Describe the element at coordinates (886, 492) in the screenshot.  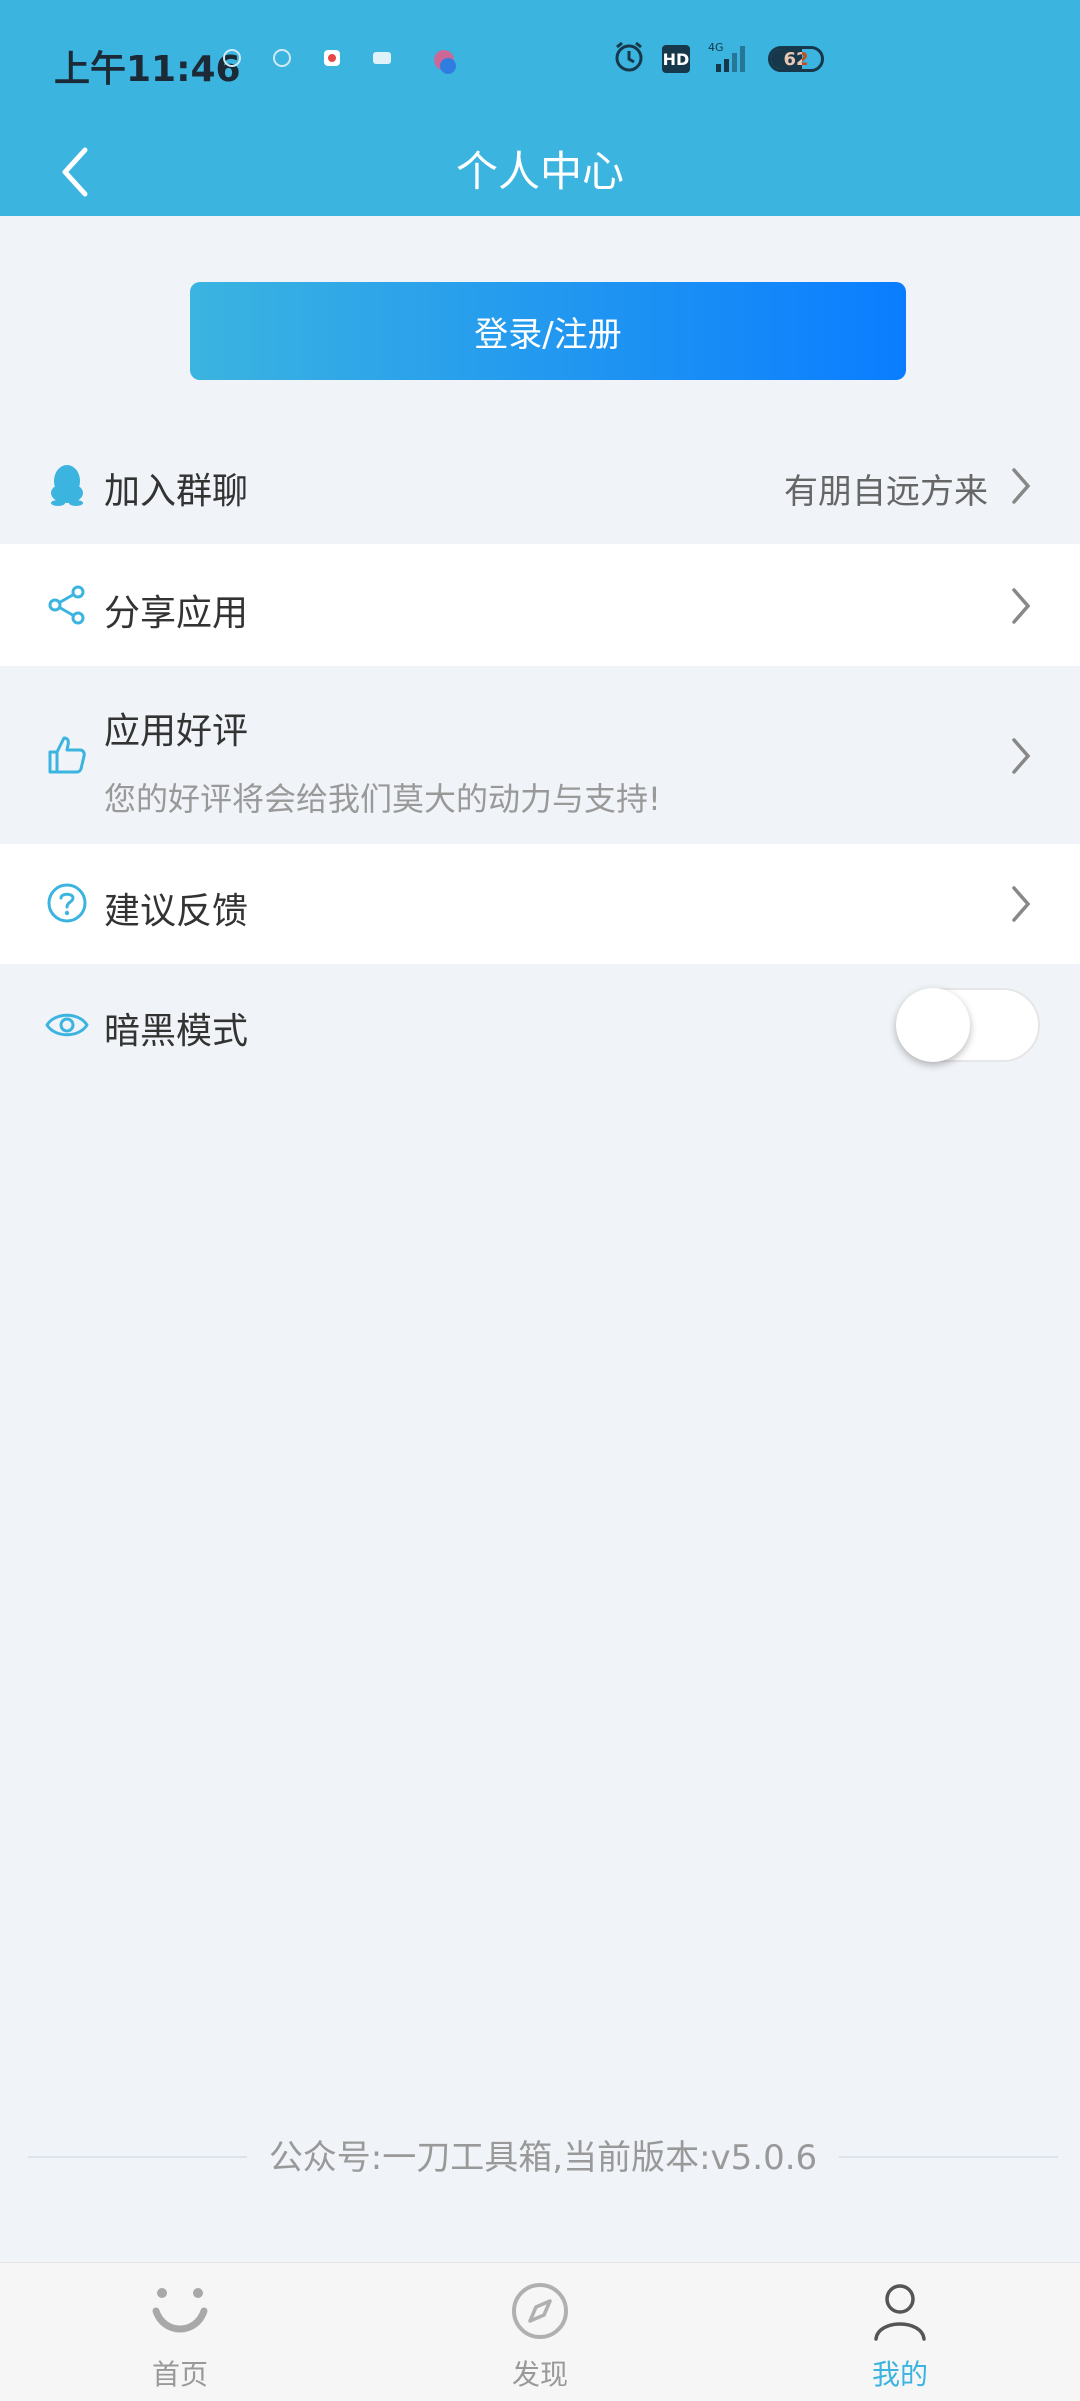
I see `menu-item-value: 有朋自远方来` at that location.